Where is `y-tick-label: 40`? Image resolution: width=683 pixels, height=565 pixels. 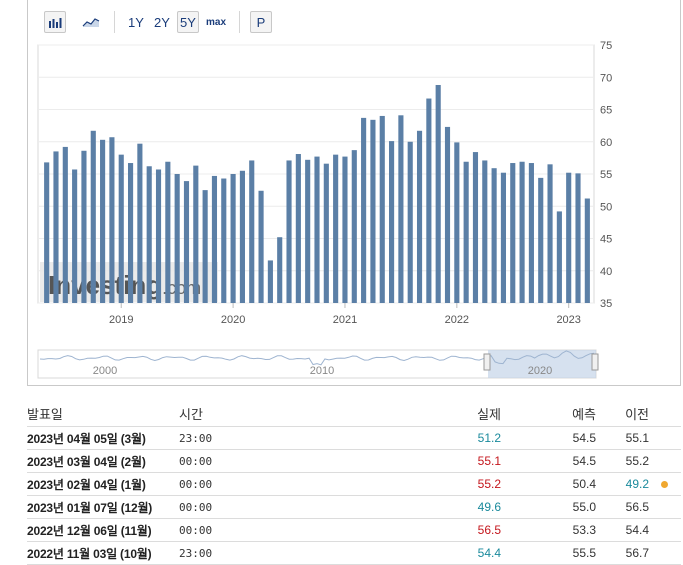
y-tick-label: 40 is located at coordinates (606, 272).